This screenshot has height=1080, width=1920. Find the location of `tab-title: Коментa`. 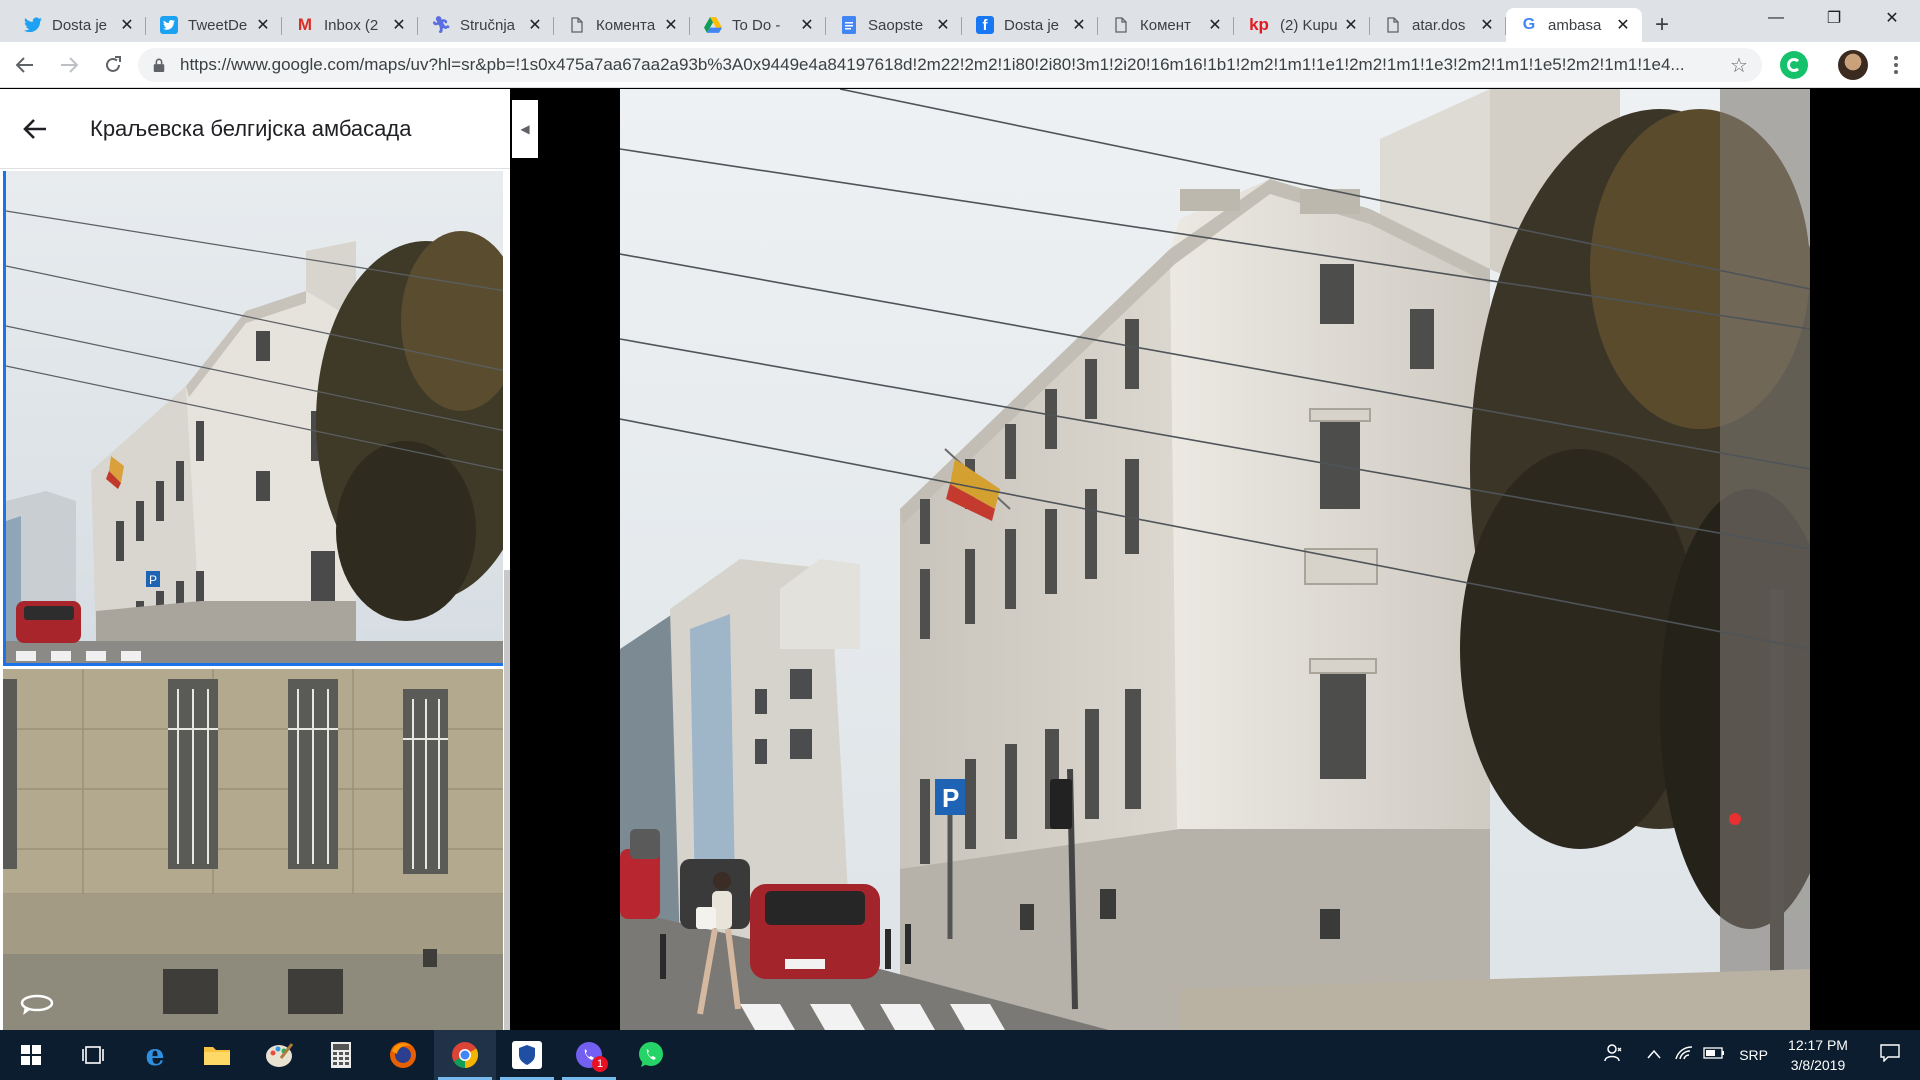

tab-title: Коментa is located at coordinates (626, 25).